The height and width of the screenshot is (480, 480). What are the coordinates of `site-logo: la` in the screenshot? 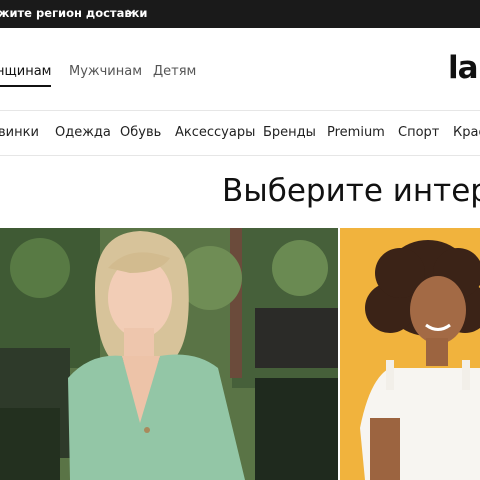 It's located at (463, 68).